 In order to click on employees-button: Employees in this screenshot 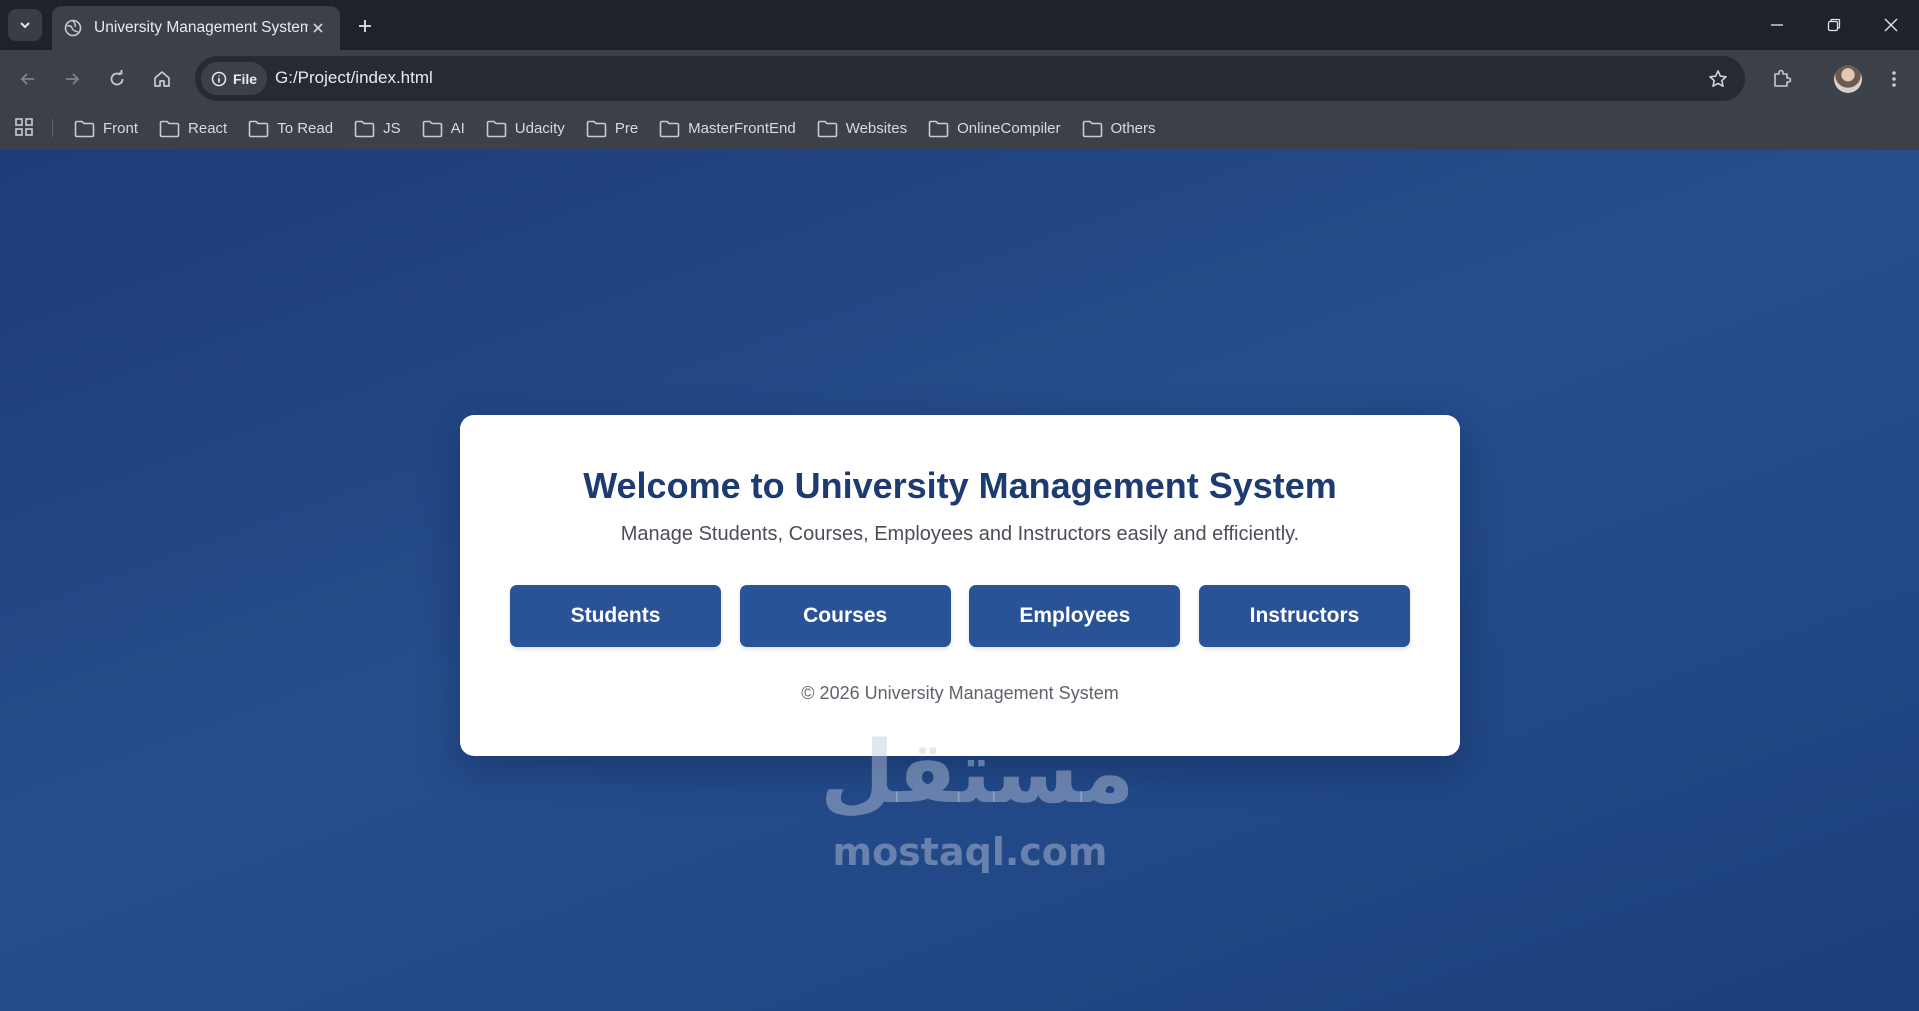, I will do `click(1075, 616)`.